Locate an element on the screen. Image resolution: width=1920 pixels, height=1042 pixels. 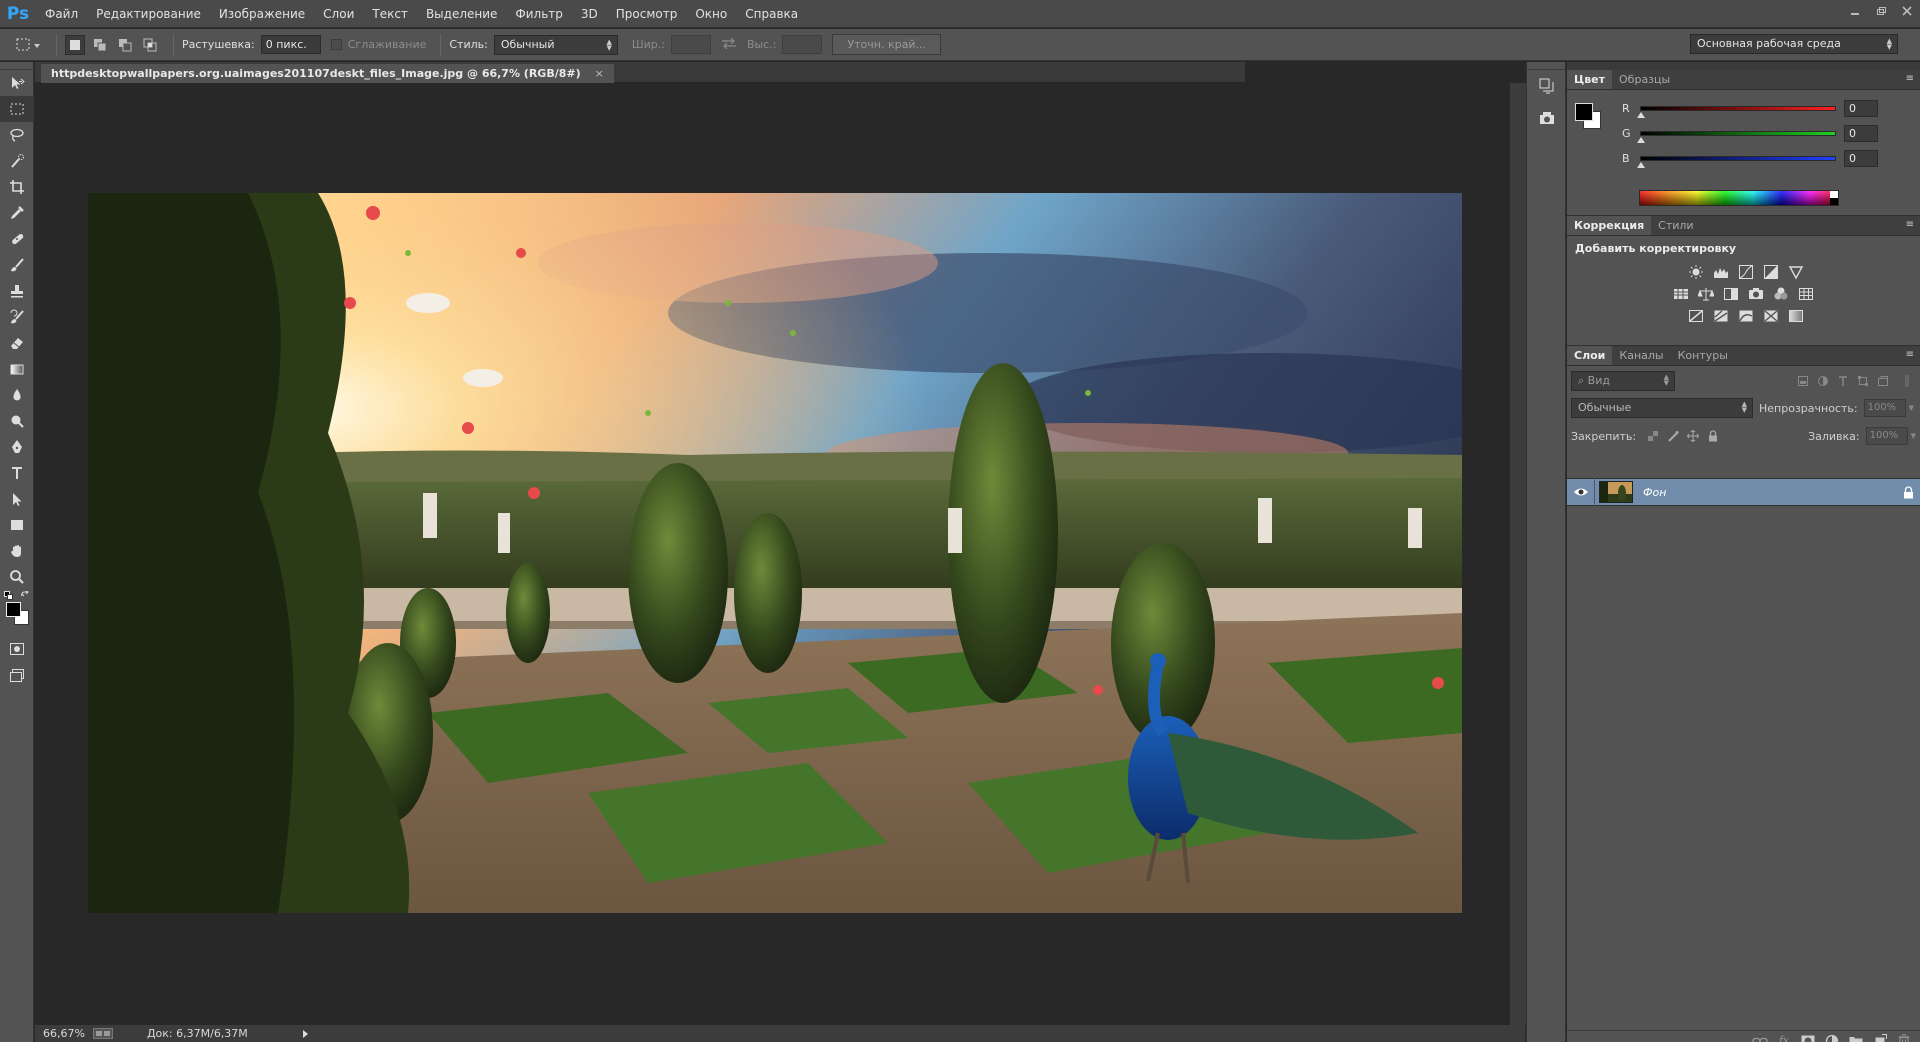
curves-icon is located at coordinates (1745, 272).